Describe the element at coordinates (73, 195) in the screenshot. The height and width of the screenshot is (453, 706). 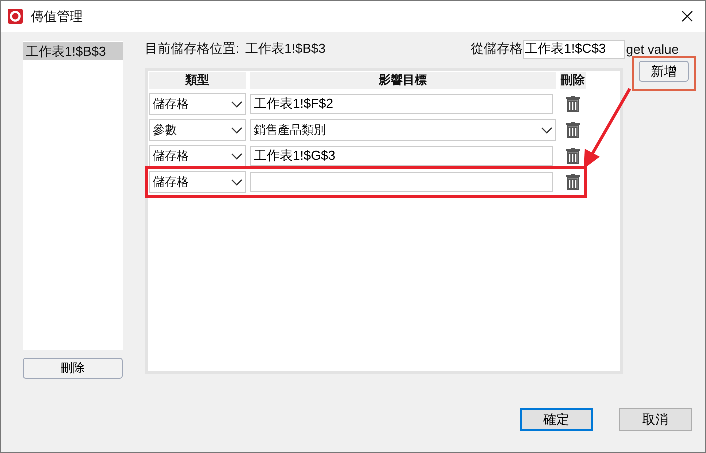
I see `sheet-list: 工作表1!$B$3` at that location.